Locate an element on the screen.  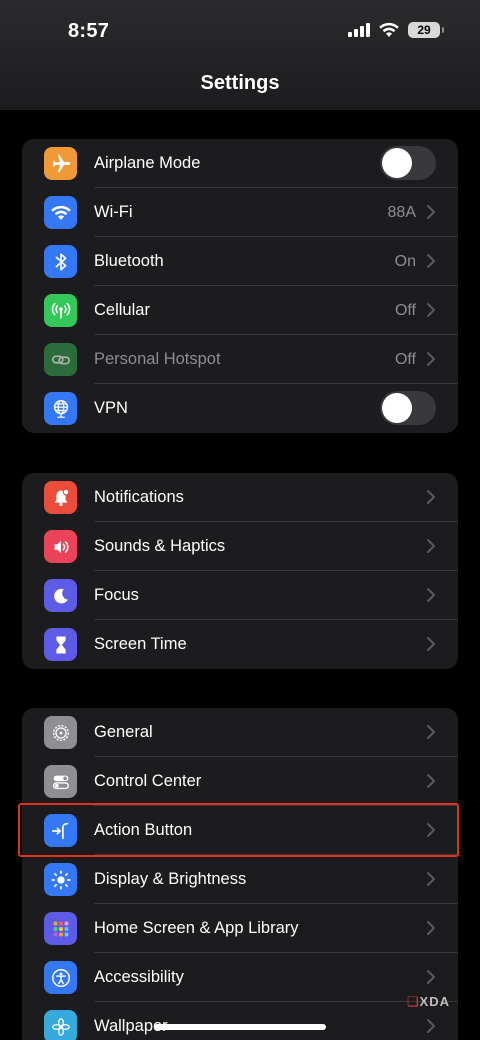
row-general: General is located at coordinates (240, 732).